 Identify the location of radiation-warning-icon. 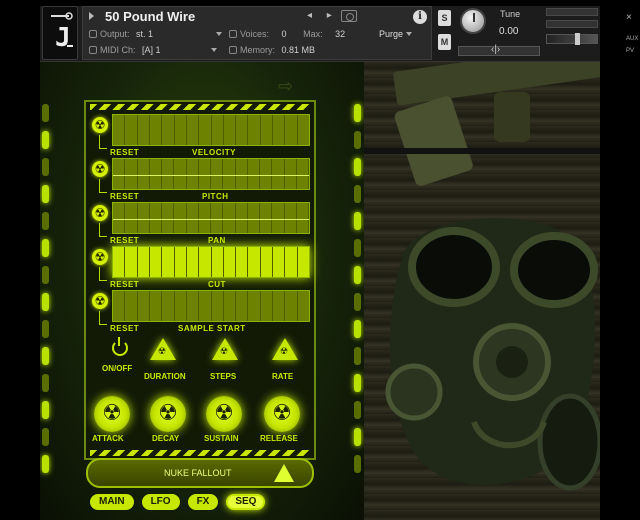
(284, 473).